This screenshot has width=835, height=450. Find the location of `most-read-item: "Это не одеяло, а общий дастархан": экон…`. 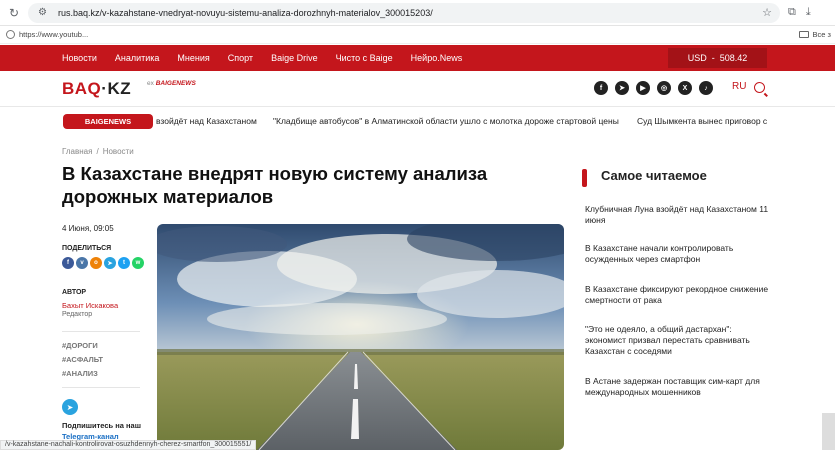

most-read-item: "Это не одеяло, а общий дастархан": экон… is located at coordinates (680, 340).